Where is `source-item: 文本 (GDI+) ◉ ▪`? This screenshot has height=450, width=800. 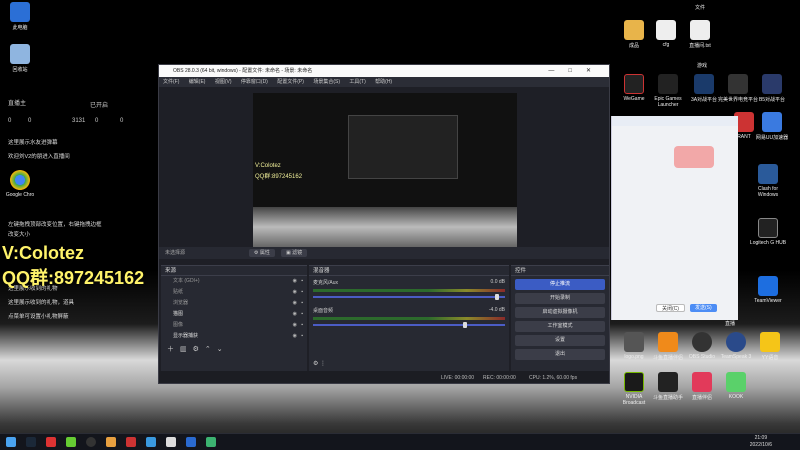
source-item: 文本 (GDI+) ◉ ▪ is located at coordinates (234, 281).